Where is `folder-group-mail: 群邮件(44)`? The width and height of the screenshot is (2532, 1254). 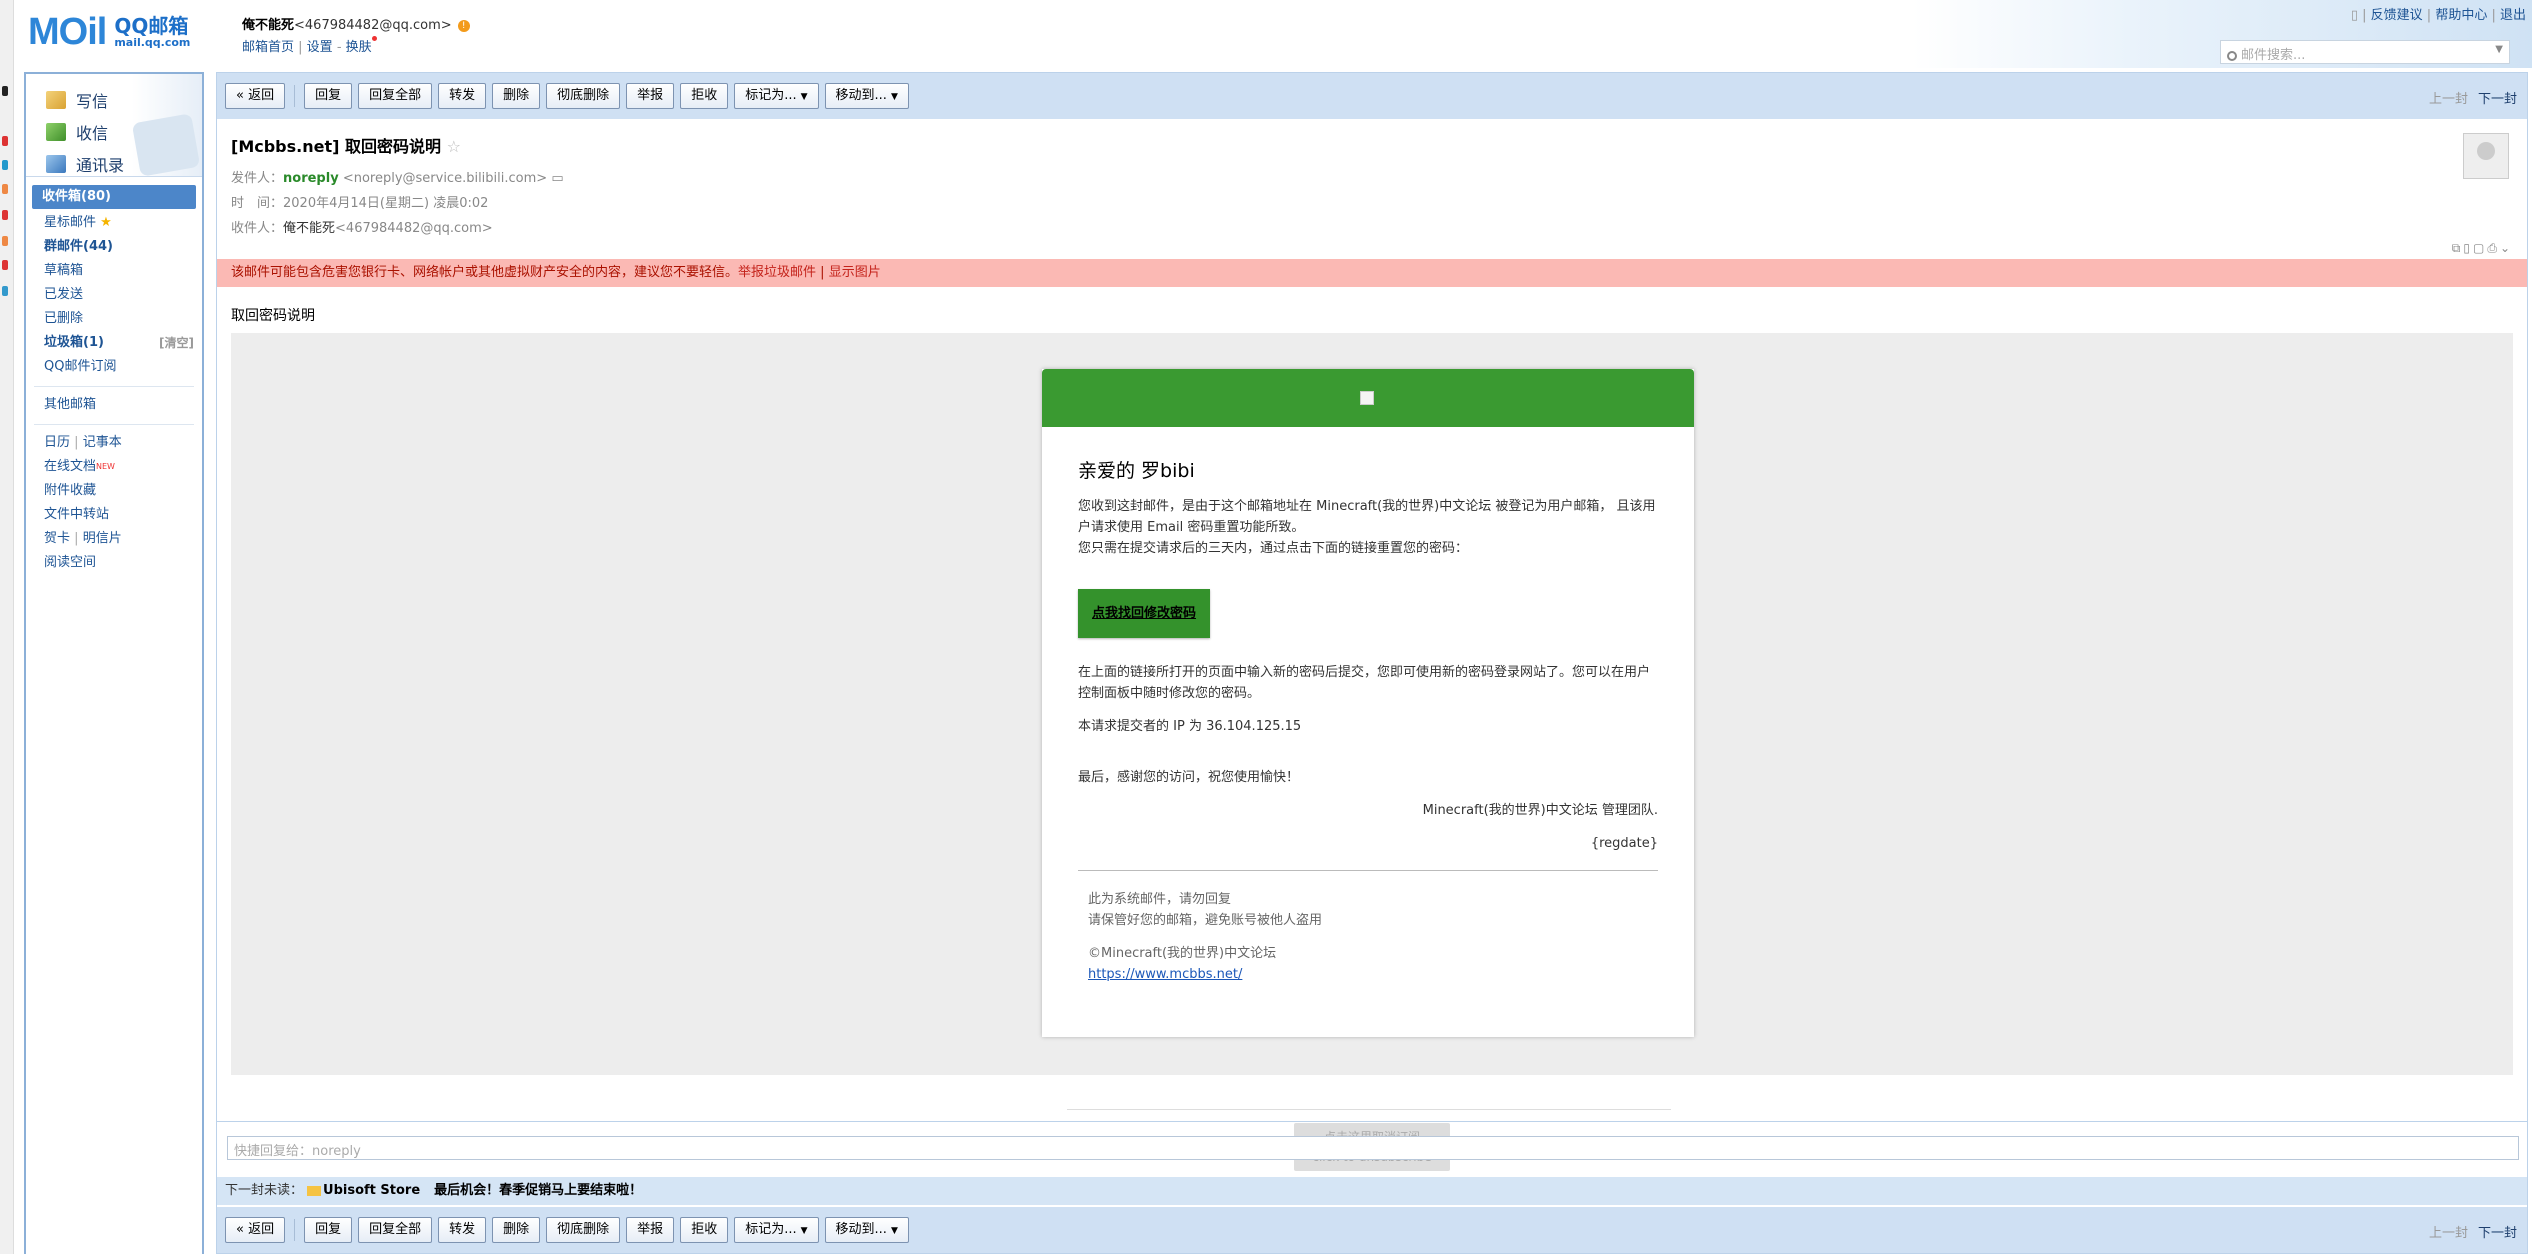 folder-group-mail: 群邮件(44) is located at coordinates (114, 247).